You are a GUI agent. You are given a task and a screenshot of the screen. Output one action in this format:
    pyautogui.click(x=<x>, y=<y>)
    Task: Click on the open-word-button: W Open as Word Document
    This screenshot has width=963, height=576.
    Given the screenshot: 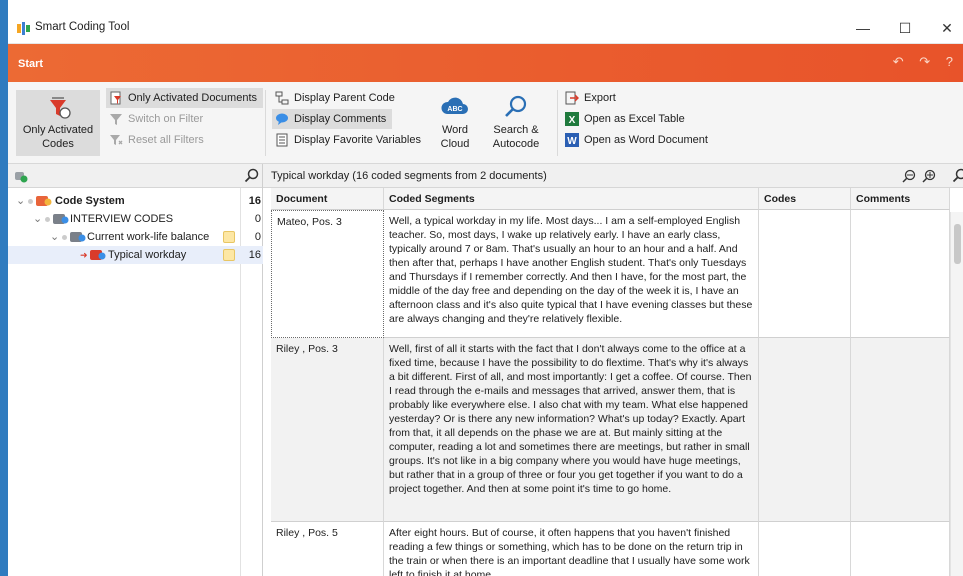 What is the action you would take?
    pyautogui.click(x=638, y=140)
    